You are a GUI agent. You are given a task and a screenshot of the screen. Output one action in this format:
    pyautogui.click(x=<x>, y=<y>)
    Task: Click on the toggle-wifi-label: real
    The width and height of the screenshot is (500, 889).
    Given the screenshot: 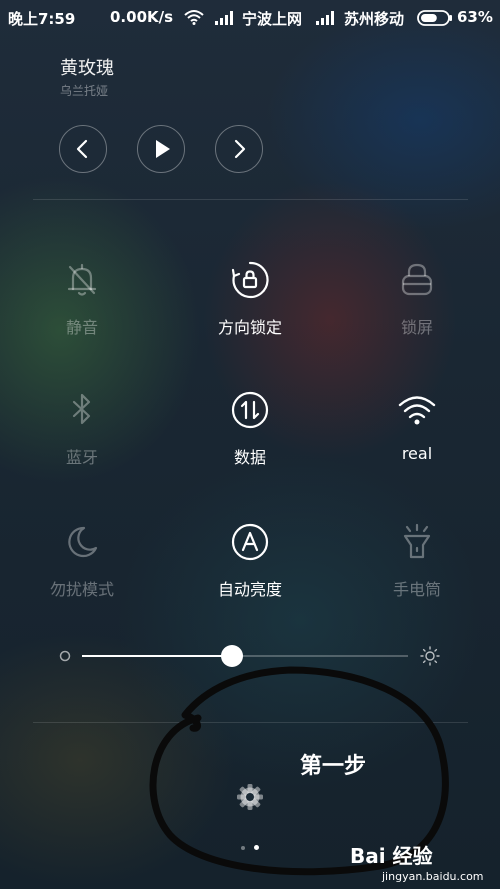 What is the action you would take?
    pyautogui.click(x=417, y=453)
    